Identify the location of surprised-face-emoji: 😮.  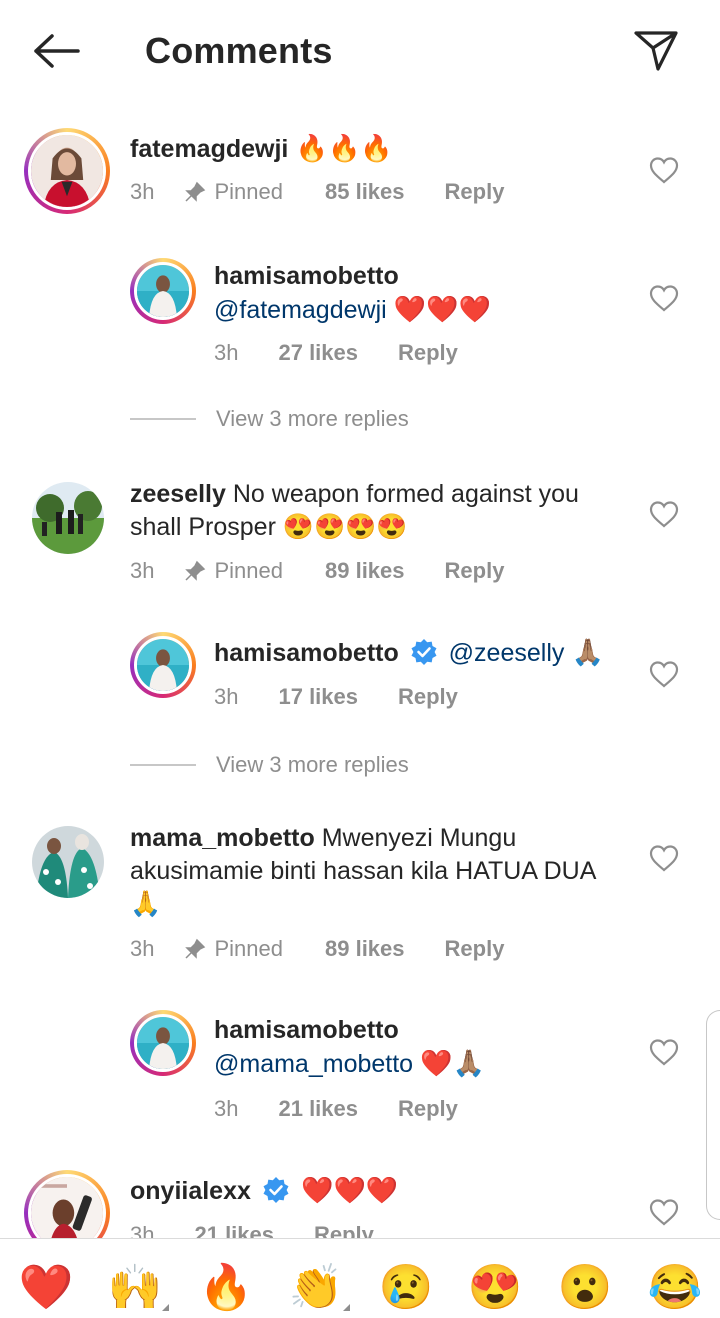
(585, 1288).